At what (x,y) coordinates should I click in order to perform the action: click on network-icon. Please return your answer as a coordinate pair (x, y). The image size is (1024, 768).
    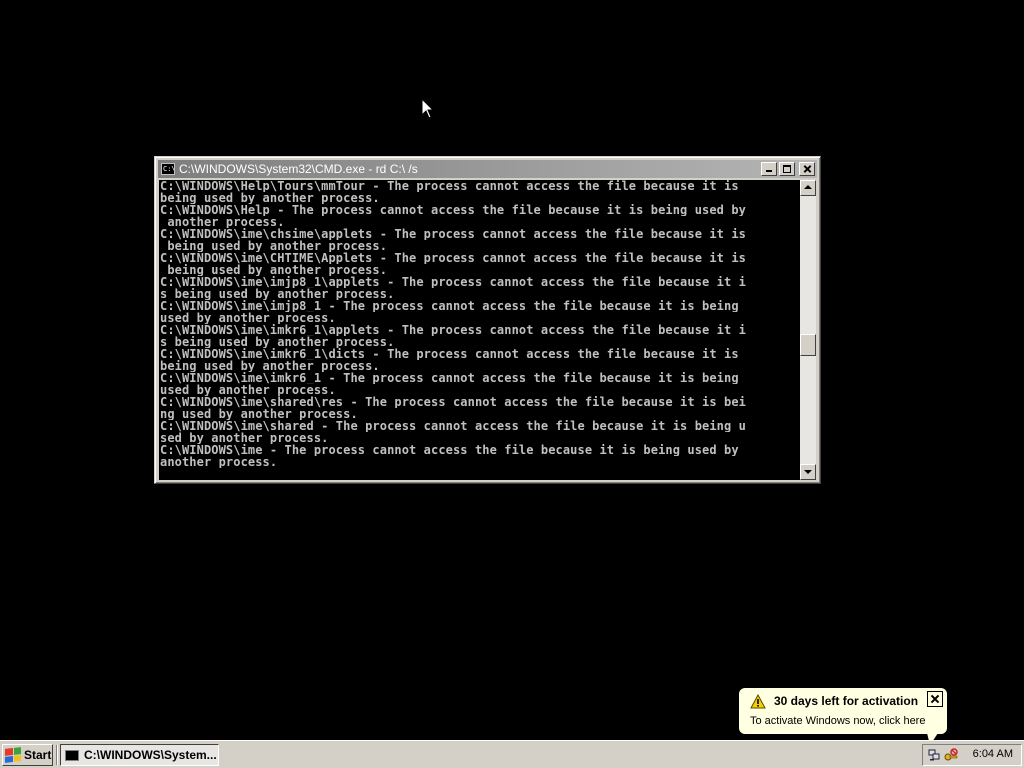
    Looking at the image, I should click on (934, 755).